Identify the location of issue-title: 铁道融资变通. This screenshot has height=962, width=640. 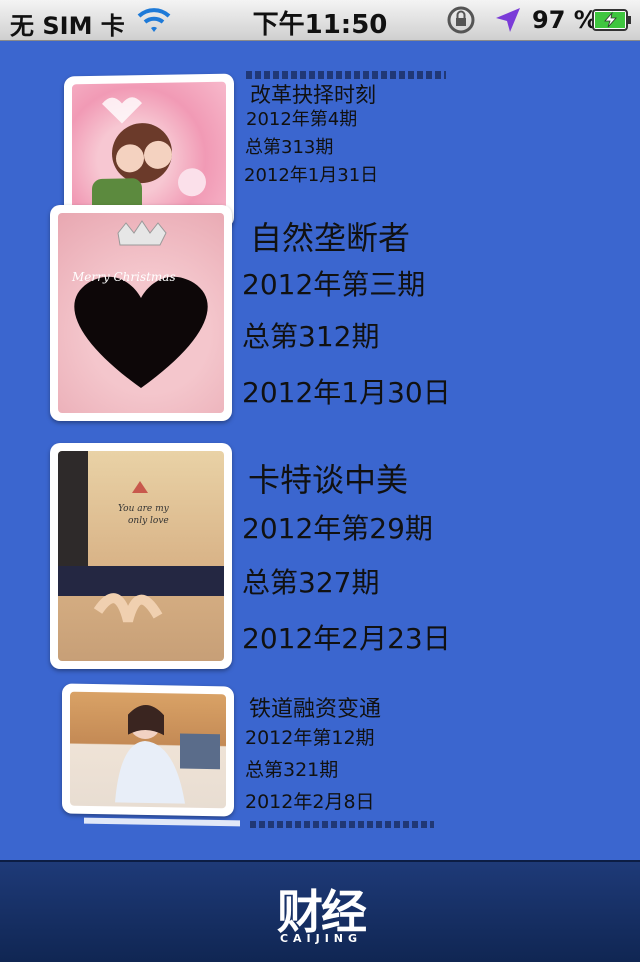
(315, 709).